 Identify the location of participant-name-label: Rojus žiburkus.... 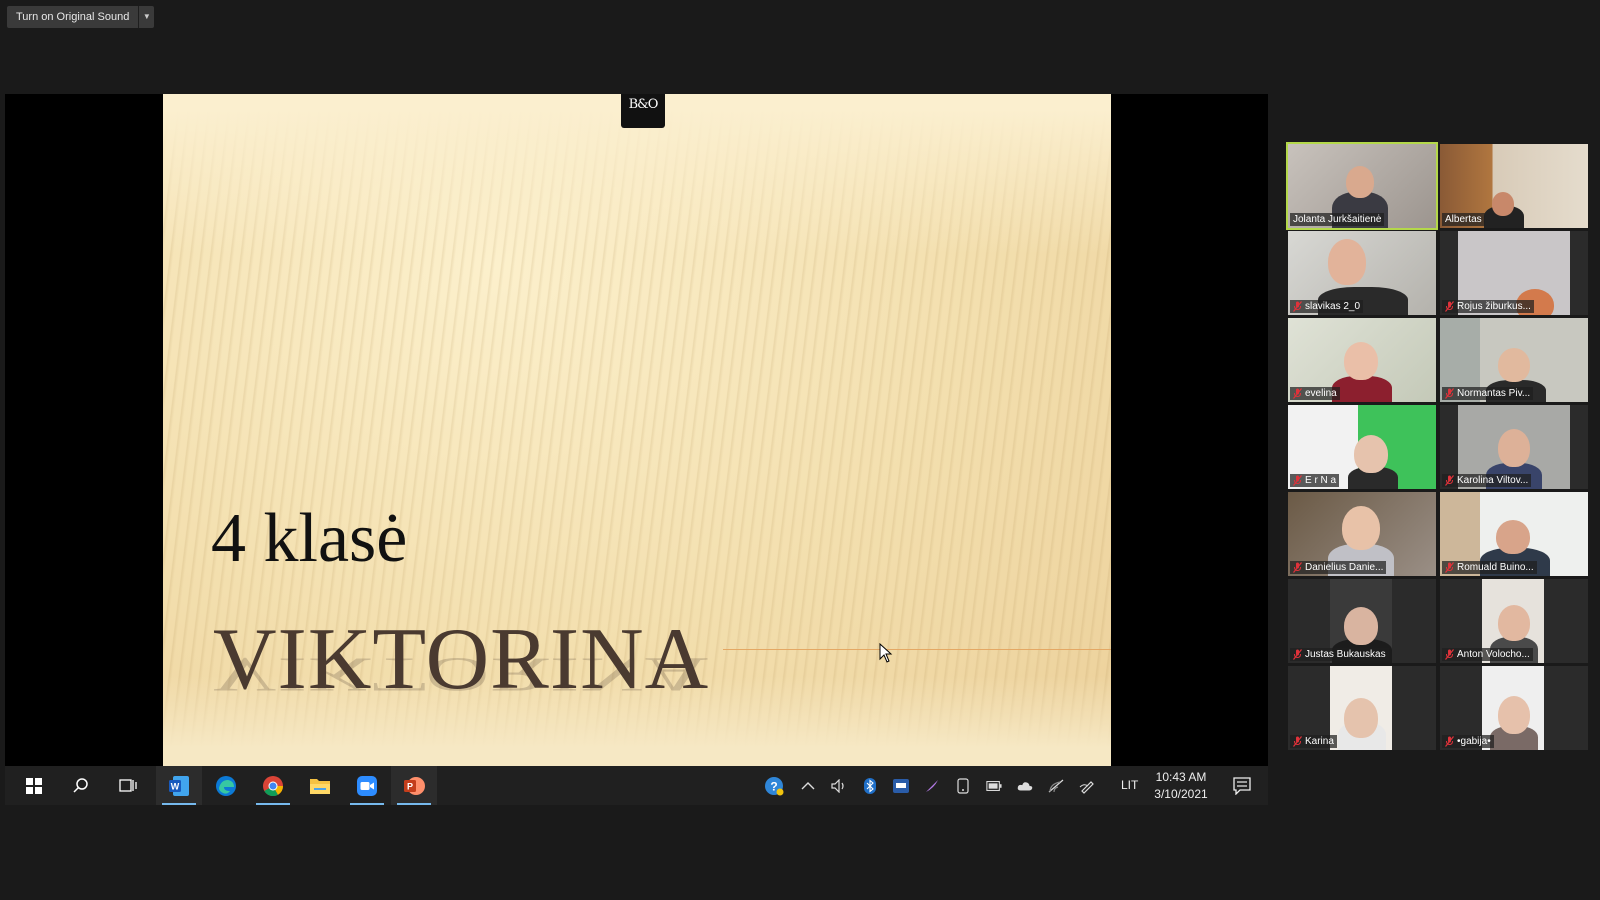
(1488, 306).